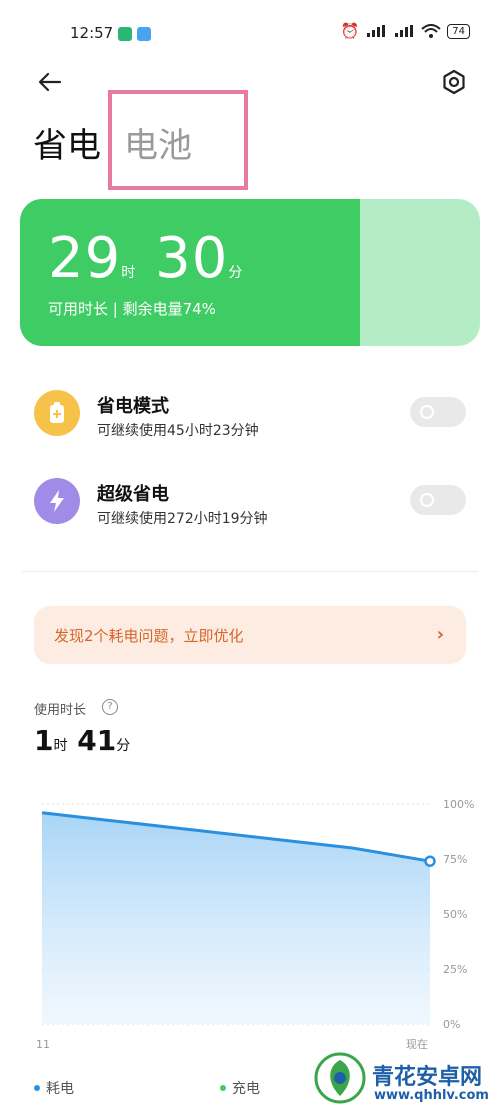 This screenshot has width=500, height=1111. What do you see at coordinates (146, 258) in the screenshot?
I see `remaining-time: 29时 30分` at bounding box center [146, 258].